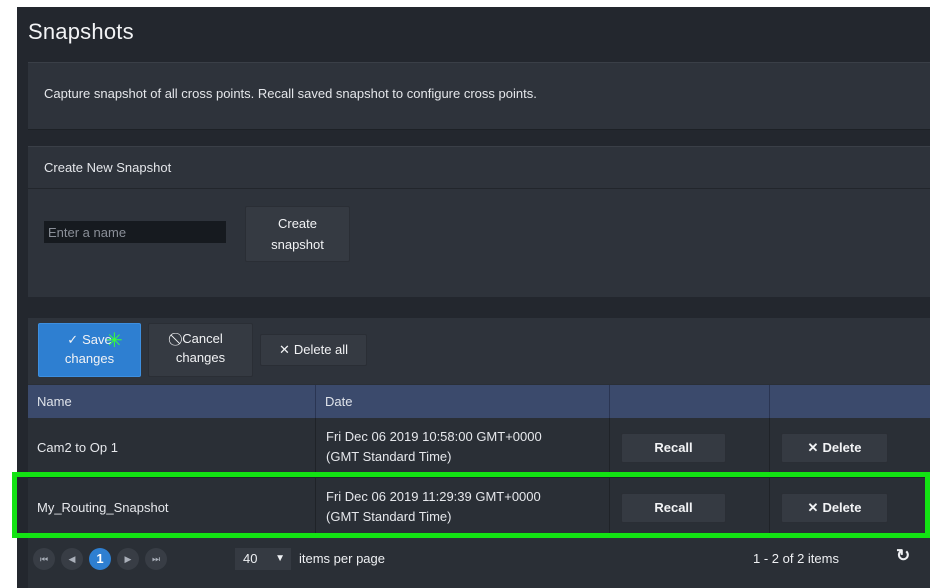 Image resolution: width=930 pixels, height=588 pixels. I want to click on save-label-line2: changes, so click(89, 358).